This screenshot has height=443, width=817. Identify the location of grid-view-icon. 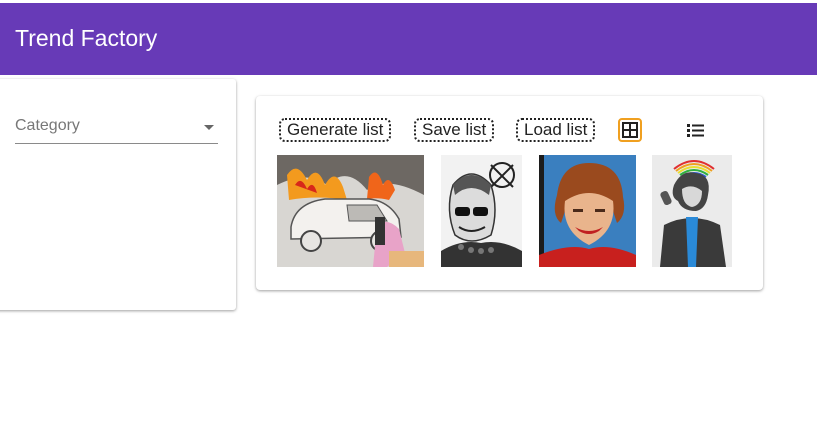
(630, 130).